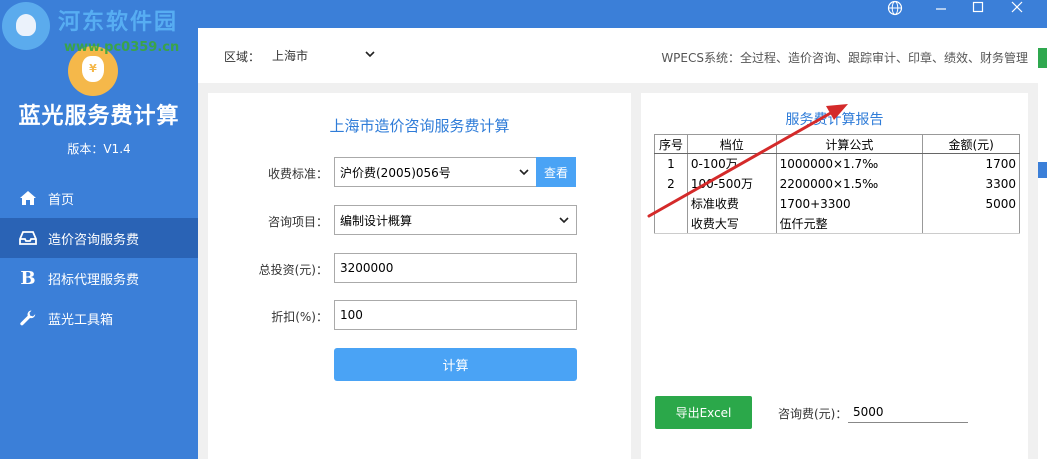 The width and height of the screenshot is (1047, 459). I want to click on sidebar-item-label: 首页, so click(61, 200).